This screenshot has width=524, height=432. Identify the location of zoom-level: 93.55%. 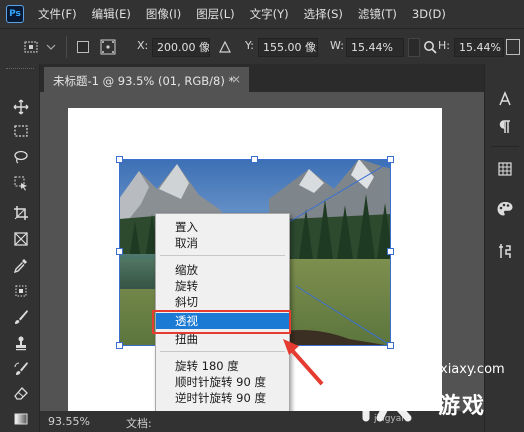
(69, 421).